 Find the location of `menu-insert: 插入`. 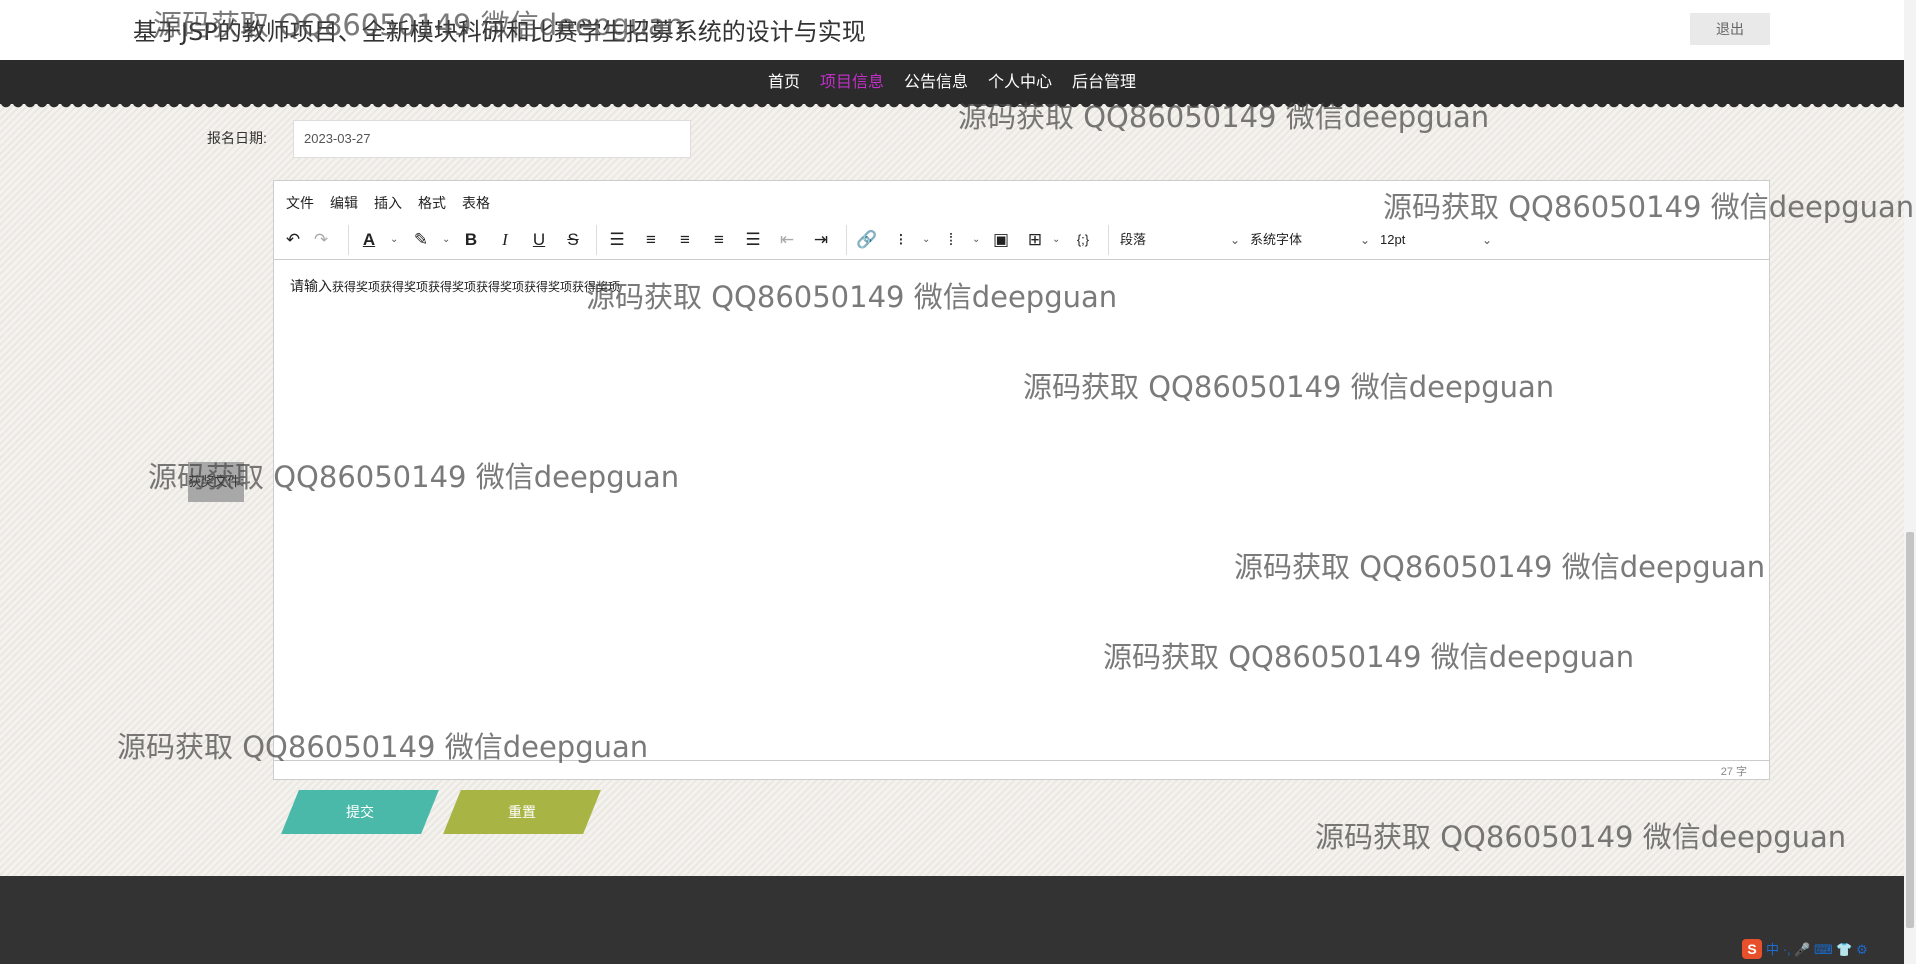

menu-insert: 插入 is located at coordinates (388, 203).